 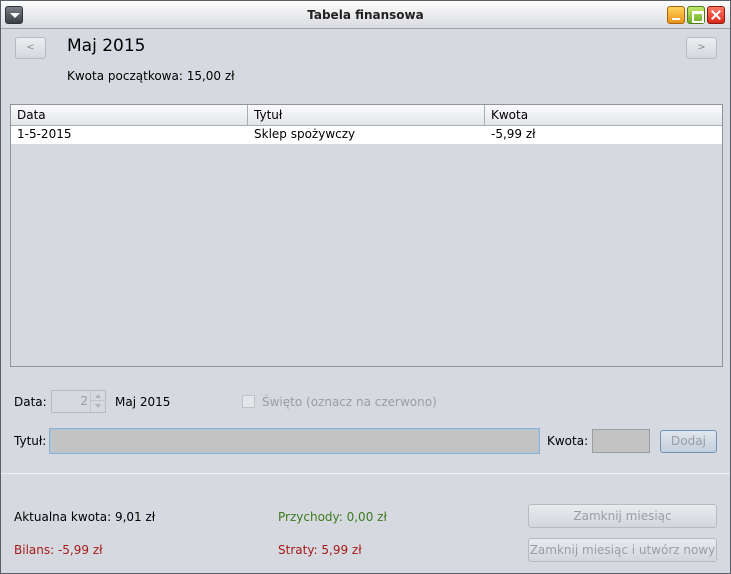 What do you see at coordinates (568, 441) in the screenshot?
I see `amount-label: Kwota:` at bounding box center [568, 441].